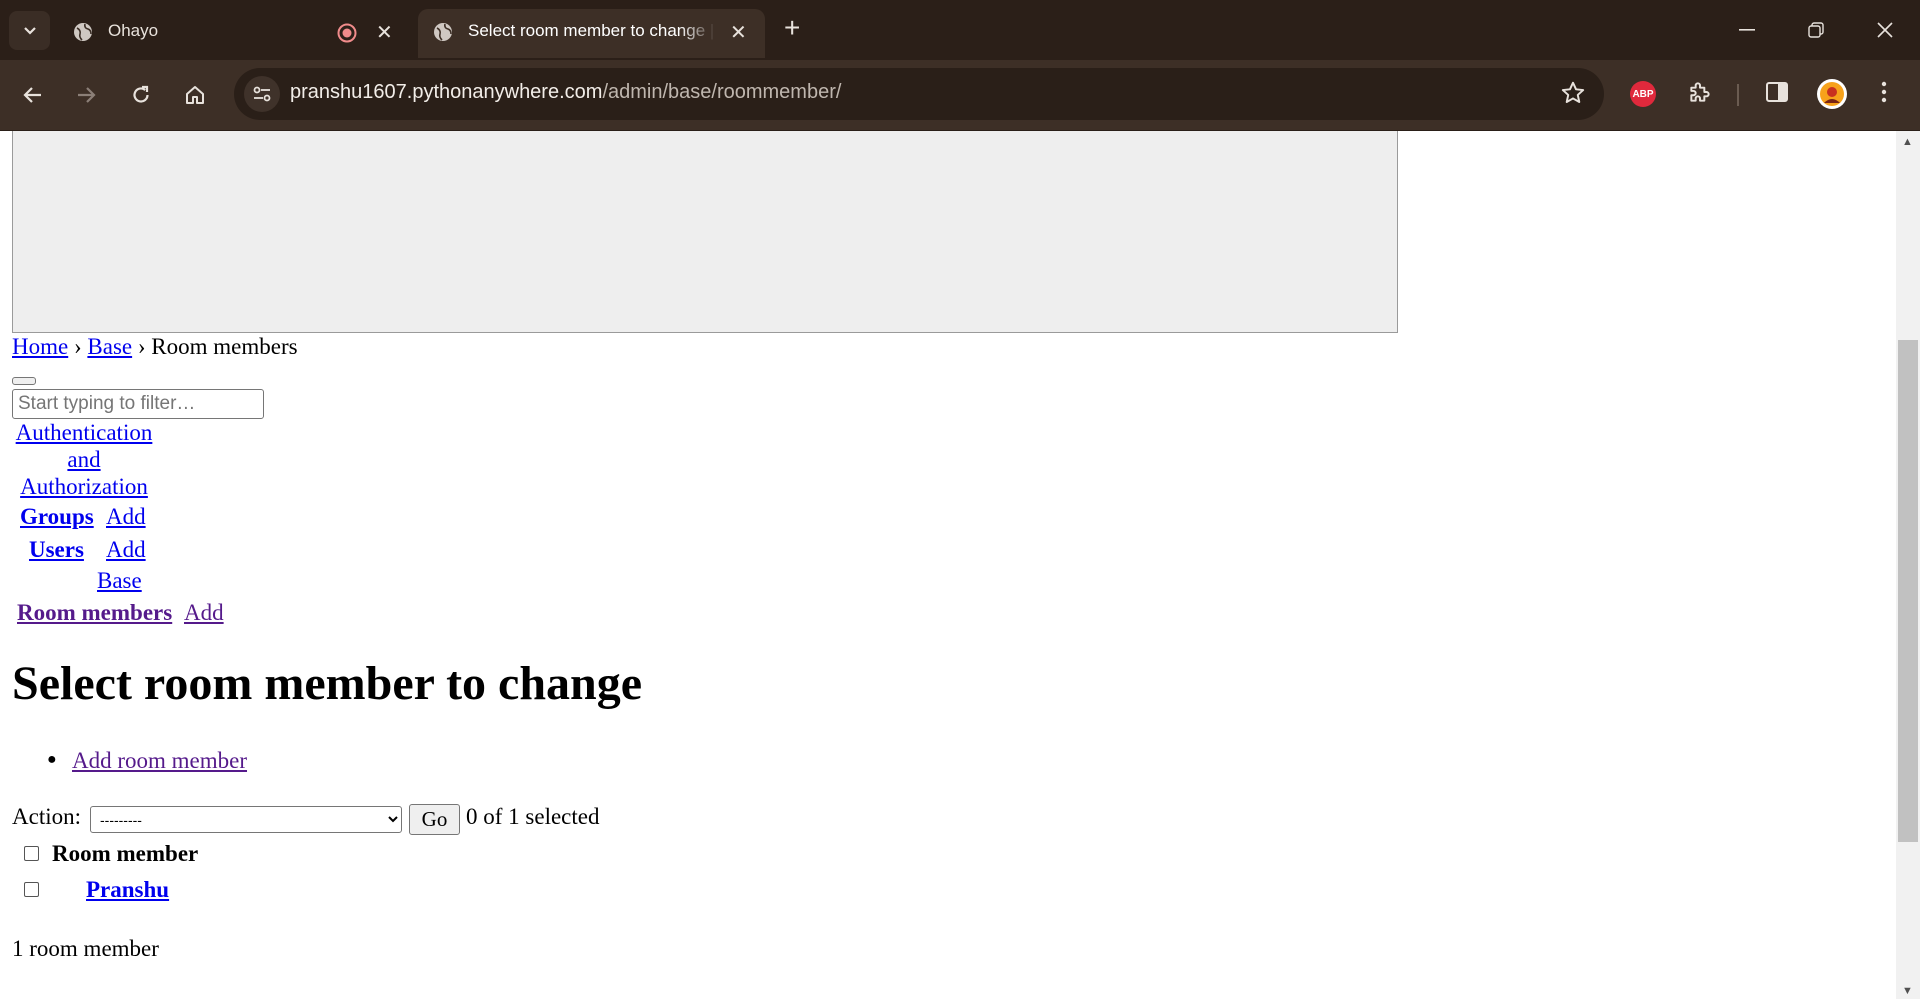  Describe the element at coordinates (722, 92) in the screenshot. I see `url-path: /admin/base/roommember/` at that location.